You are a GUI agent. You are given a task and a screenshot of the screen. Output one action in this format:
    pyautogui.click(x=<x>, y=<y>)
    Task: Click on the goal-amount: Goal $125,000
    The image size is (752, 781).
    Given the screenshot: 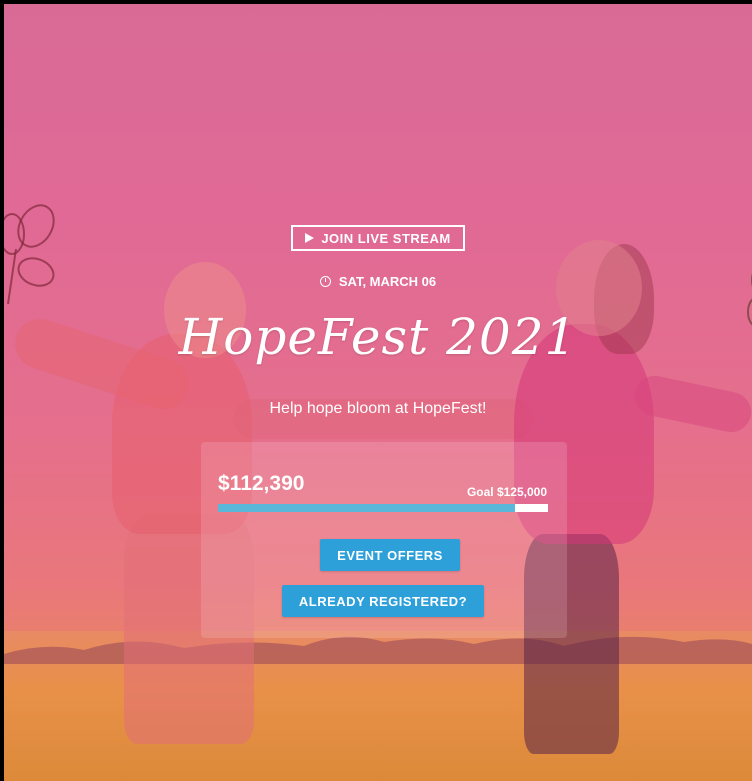 What is the action you would take?
    pyautogui.click(x=506, y=492)
    